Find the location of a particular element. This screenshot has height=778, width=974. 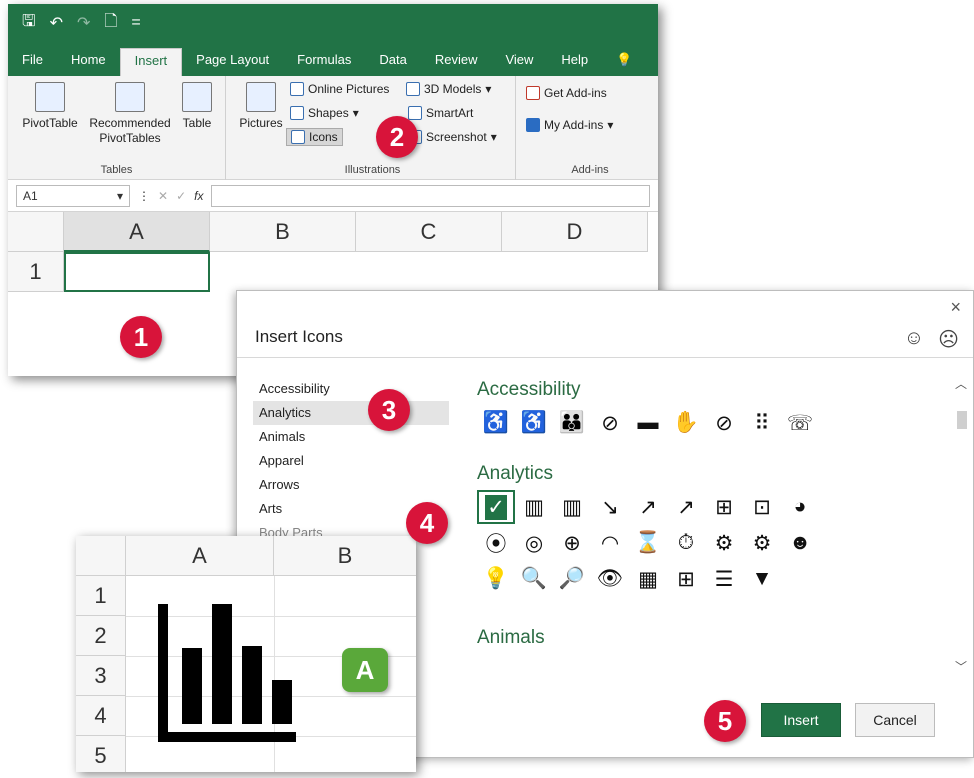

scroll-thumb is located at coordinates (962, 420).